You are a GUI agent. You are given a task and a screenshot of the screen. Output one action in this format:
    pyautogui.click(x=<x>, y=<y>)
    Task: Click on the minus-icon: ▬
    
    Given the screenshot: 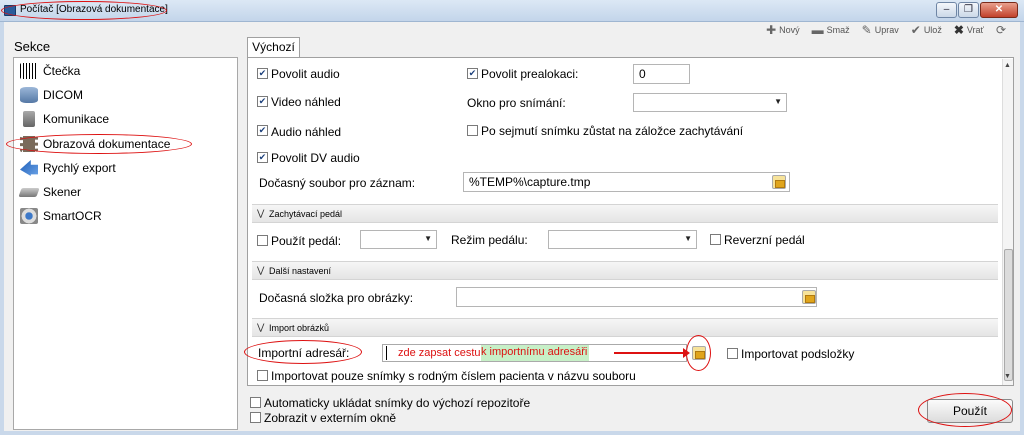 What is the action you would take?
    pyautogui.click(x=817, y=30)
    